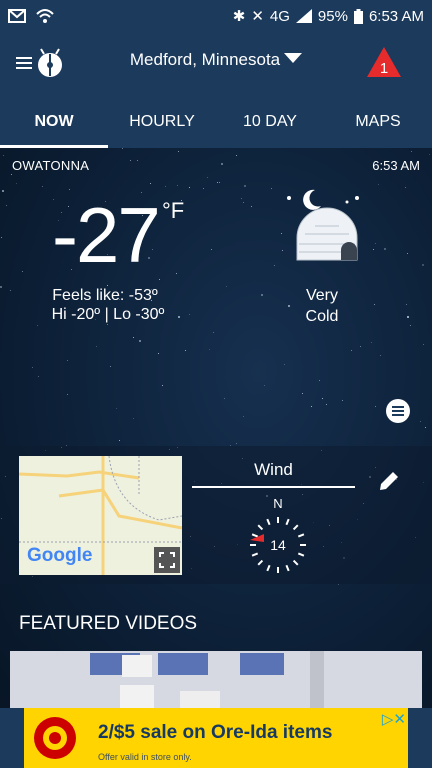 The height and width of the screenshot is (768, 432). I want to click on ad-choices-icon: ▷✕, so click(394, 719).